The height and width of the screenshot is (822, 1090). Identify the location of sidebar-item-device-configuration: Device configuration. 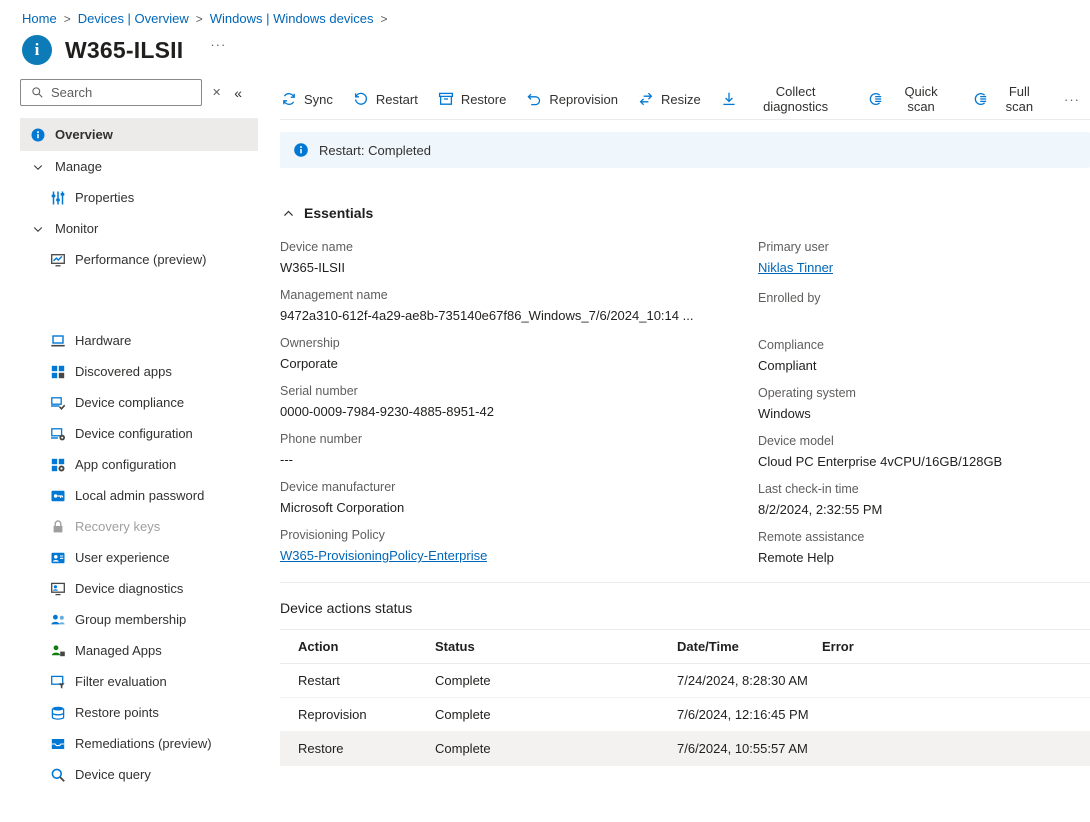
(139, 433).